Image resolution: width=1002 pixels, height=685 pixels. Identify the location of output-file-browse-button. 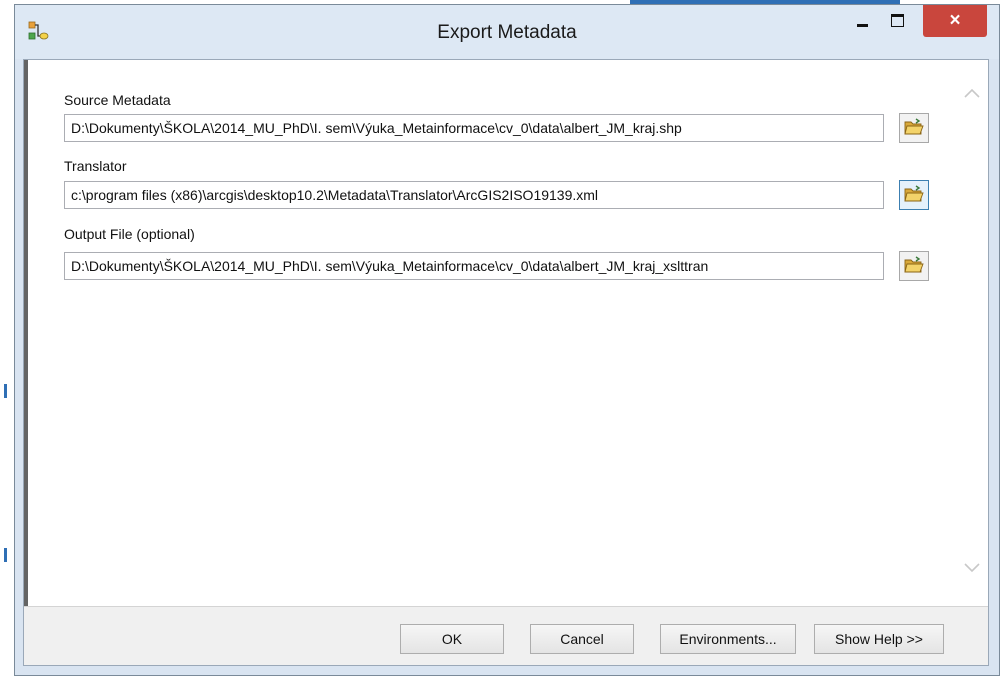
(914, 266).